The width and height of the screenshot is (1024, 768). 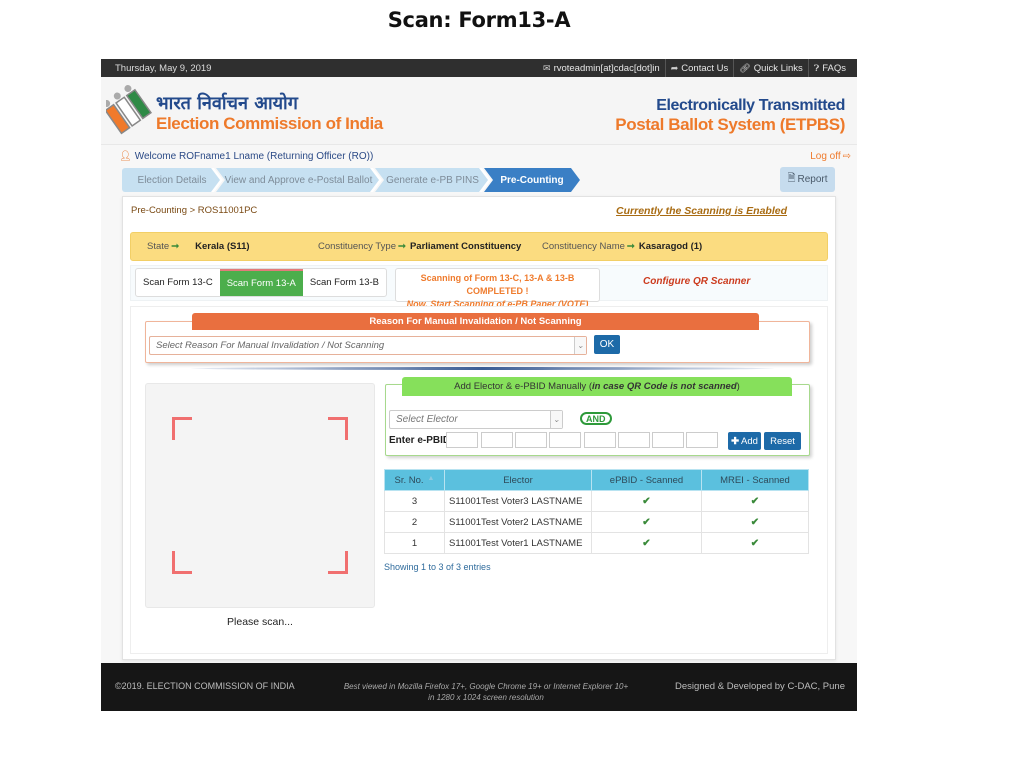 What do you see at coordinates (745, 67) in the screenshot?
I see `link-icon: 🔗︎` at bounding box center [745, 67].